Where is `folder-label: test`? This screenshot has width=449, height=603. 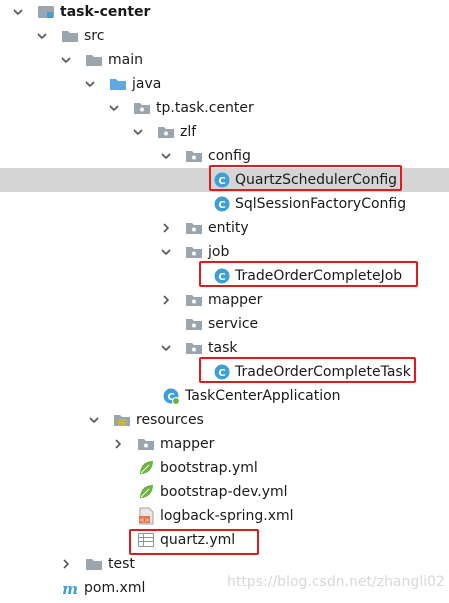
folder-label: test is located at coordinates (121, 564).